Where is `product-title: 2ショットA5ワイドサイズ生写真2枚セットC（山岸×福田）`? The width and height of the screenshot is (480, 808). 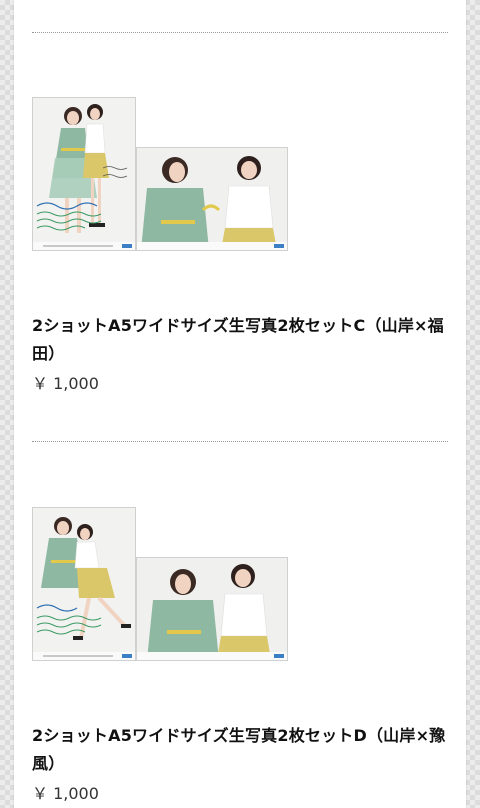 product-title: 2ショットA5ワイドサイズ生写真2枚セットC（山岸×福田） is located at coordinates (242, 340).